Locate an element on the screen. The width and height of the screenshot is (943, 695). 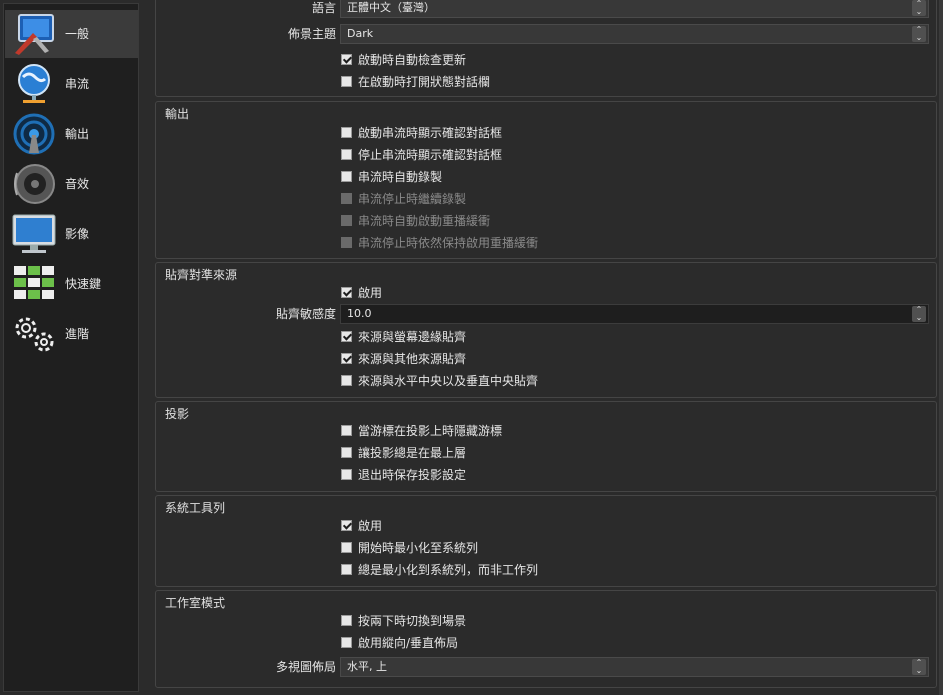
theme-select: Dark ⌃ ⌄ is located at coordinates (634, 34).